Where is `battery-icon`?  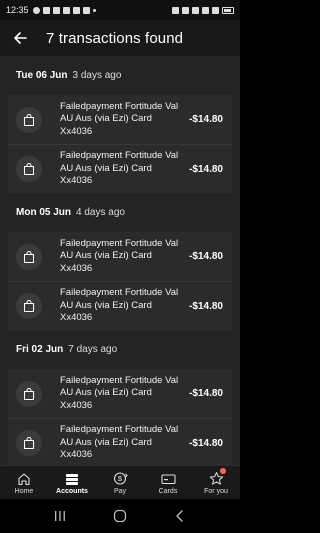
battery-icon is located at coordinates (228, 10).